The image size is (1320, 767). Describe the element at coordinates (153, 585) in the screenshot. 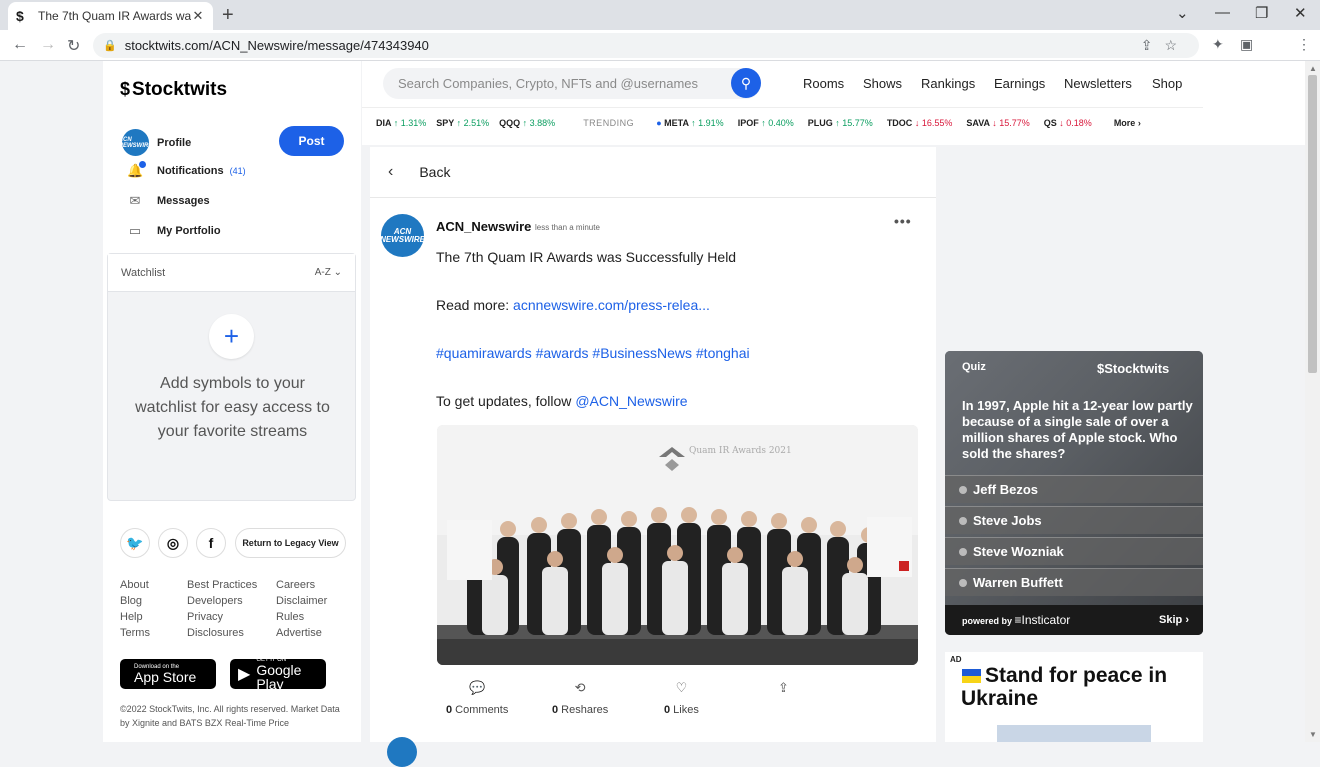

I see `footer-link: About` at that location.